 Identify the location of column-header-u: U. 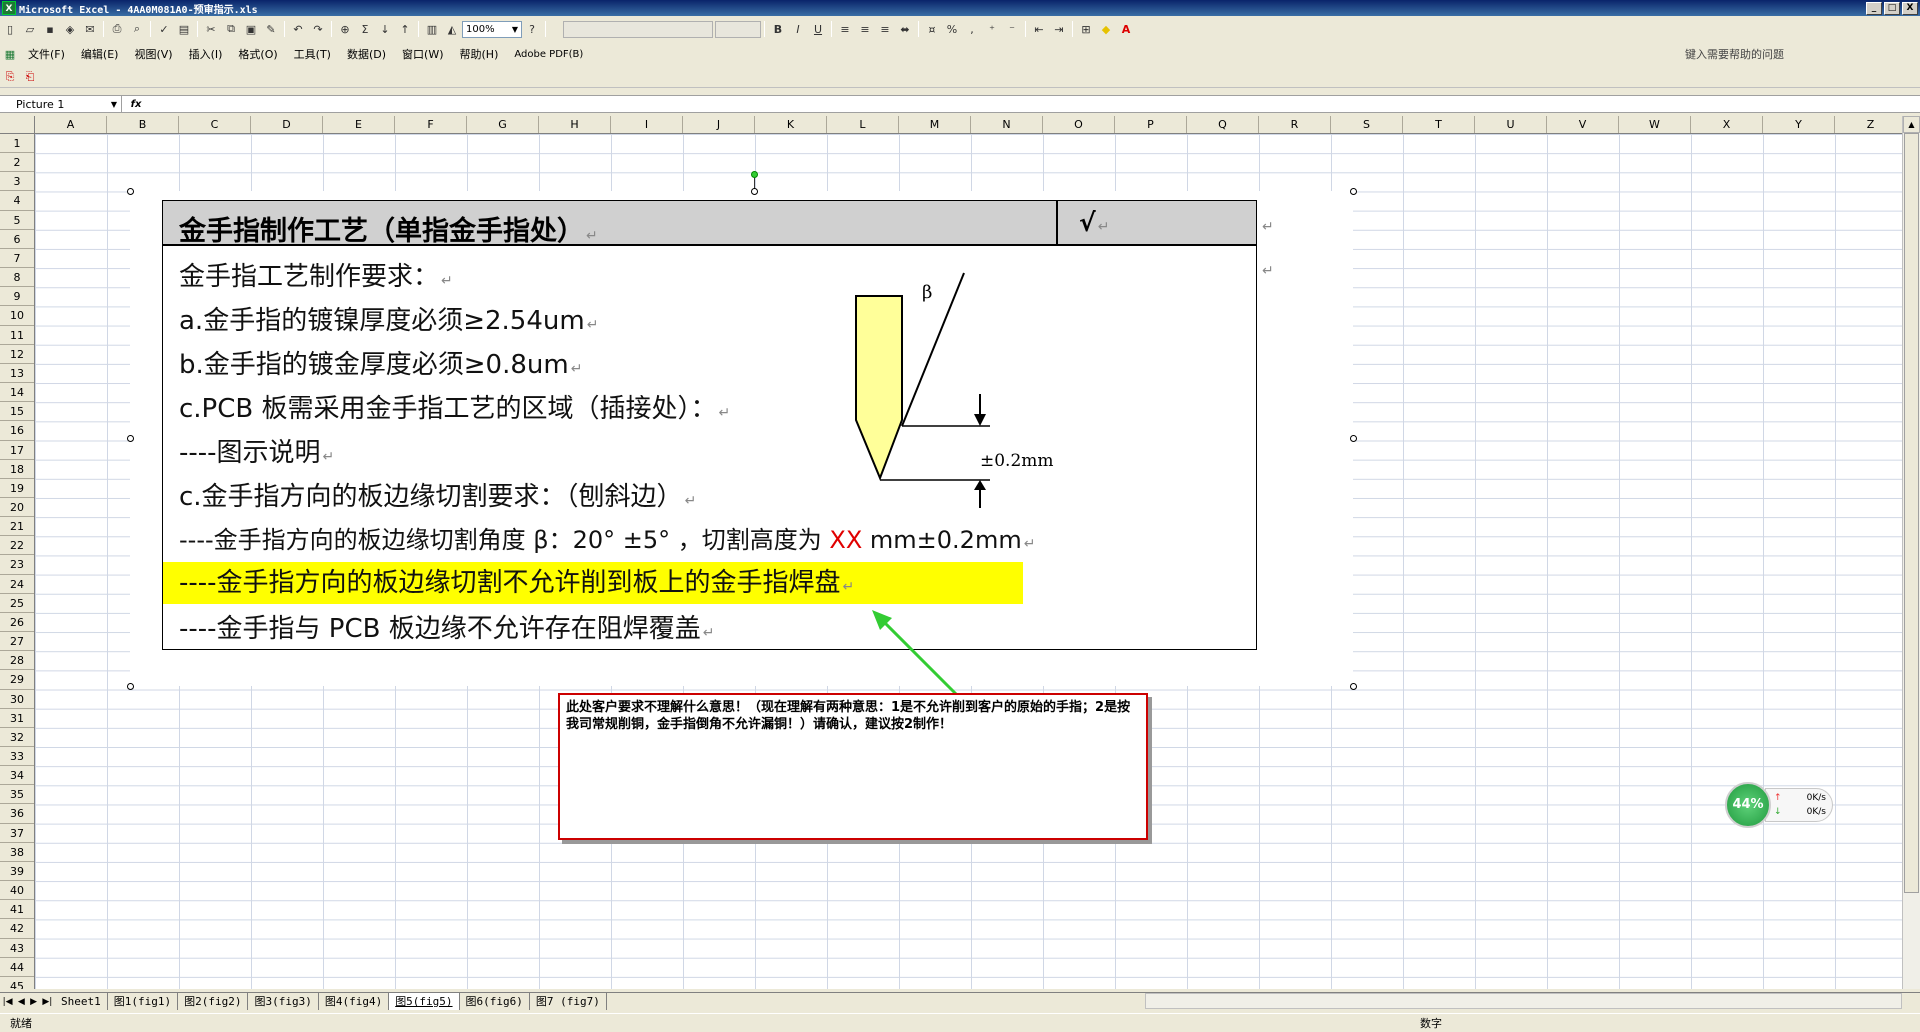
(1511, 124).